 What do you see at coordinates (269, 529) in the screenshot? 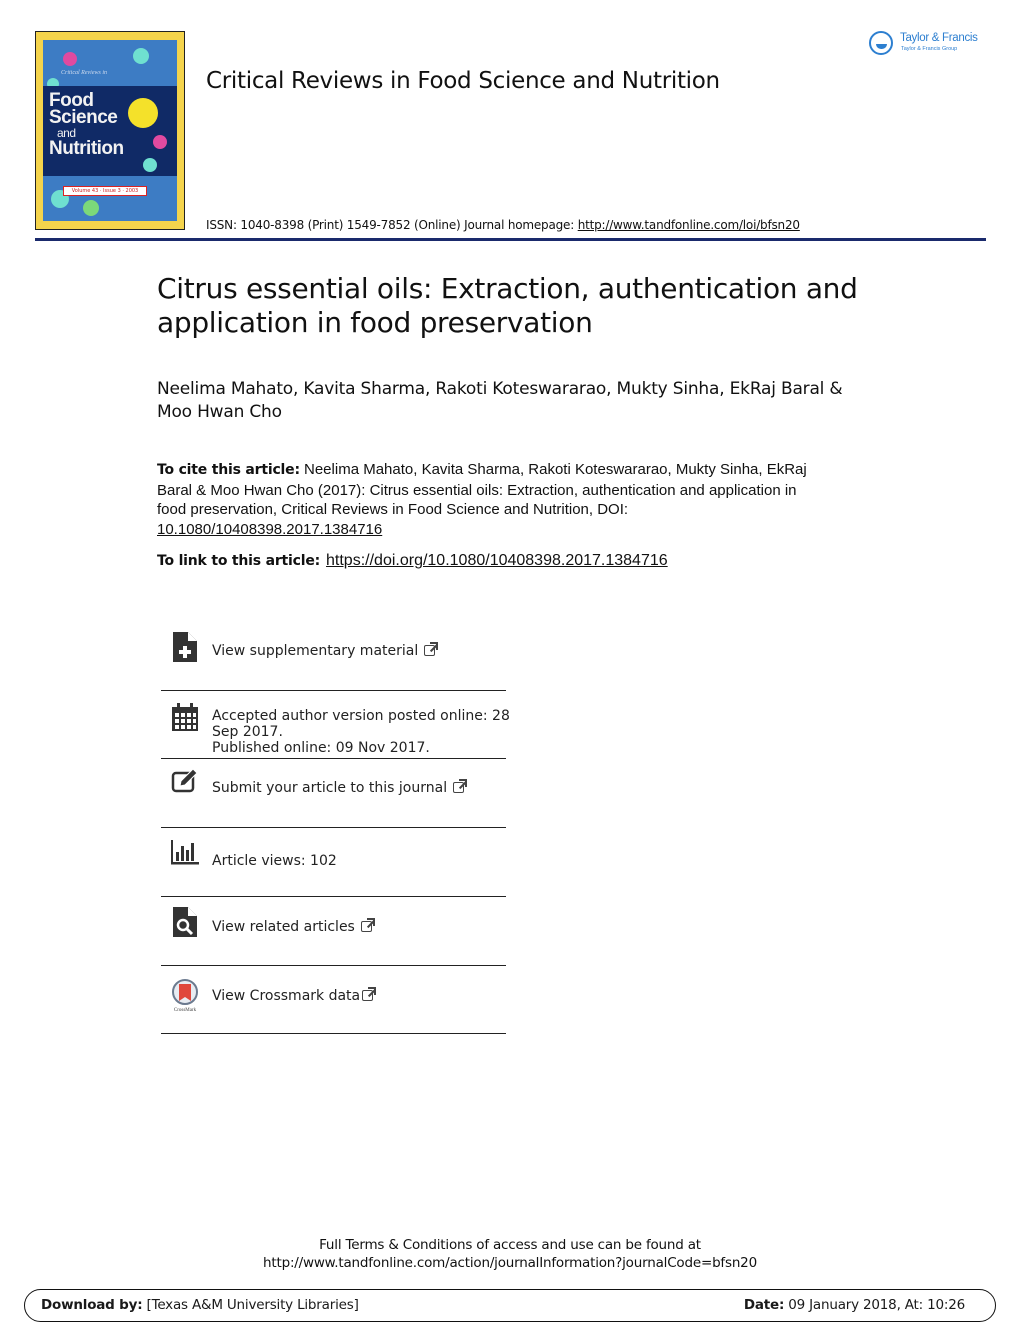
I see `cite-doi-link: 10.1080/10408398.2017.1384716` at bounding box center [269, 529].